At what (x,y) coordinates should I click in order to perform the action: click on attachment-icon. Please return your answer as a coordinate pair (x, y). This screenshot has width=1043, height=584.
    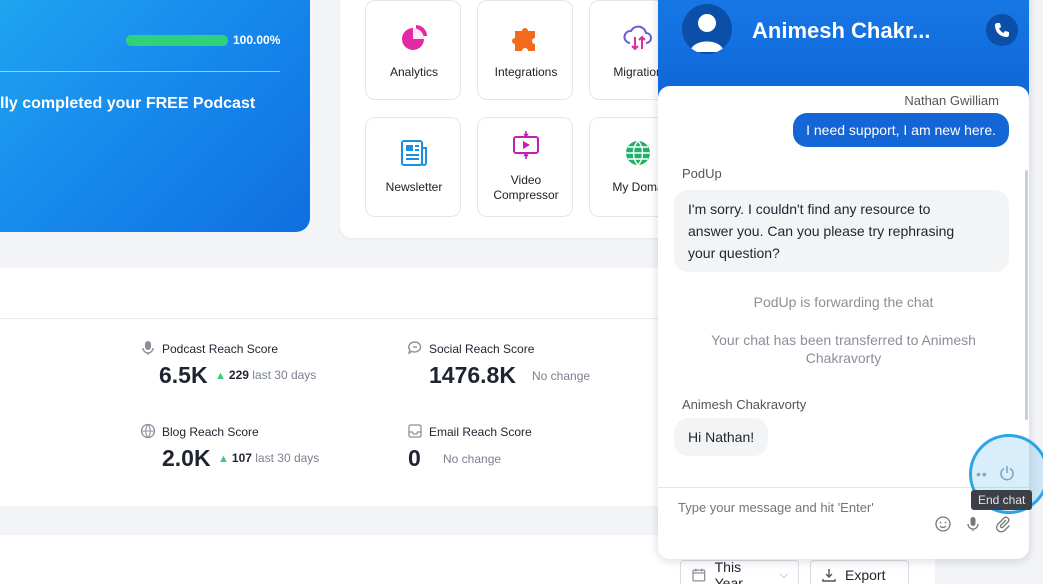
    Looking at the image, I should click on (1003, 524).